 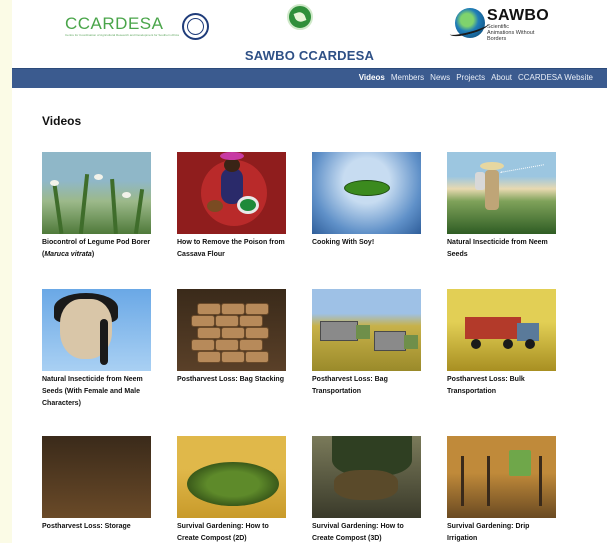 What do you see at coordinates (501, 477) in the screenshot?
I see `drip-irrigation-thumbnail` at bounding box center [501, 477].